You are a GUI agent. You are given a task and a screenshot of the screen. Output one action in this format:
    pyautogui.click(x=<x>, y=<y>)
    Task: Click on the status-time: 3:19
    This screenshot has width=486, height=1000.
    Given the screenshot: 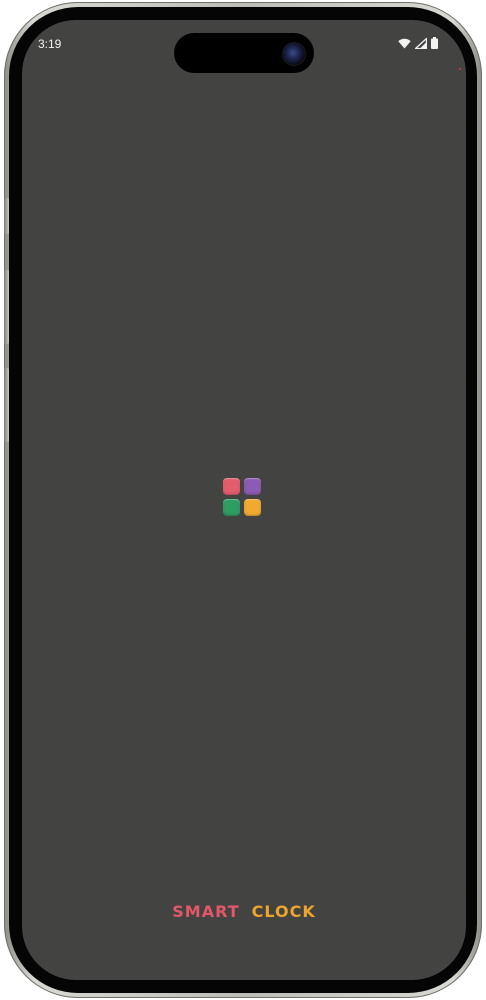 What is the action you would take?
    pyautogui.click(x=50, y=44)
    